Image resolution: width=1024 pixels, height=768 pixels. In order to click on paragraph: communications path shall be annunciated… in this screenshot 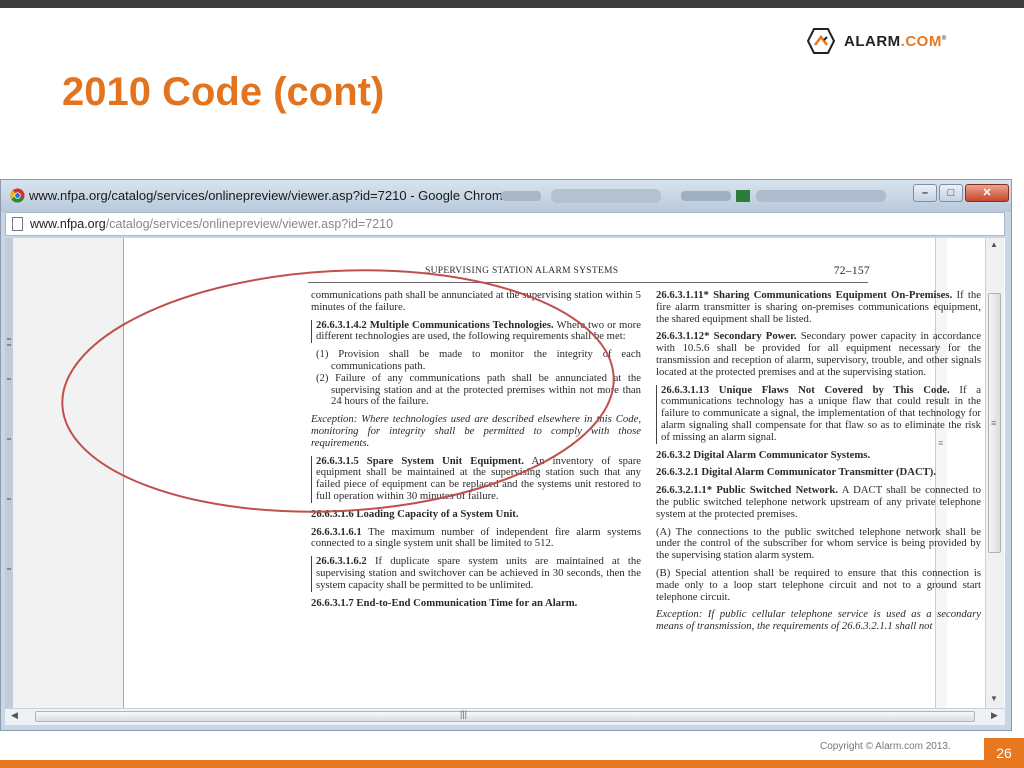, I will do `click(476, 301)`.